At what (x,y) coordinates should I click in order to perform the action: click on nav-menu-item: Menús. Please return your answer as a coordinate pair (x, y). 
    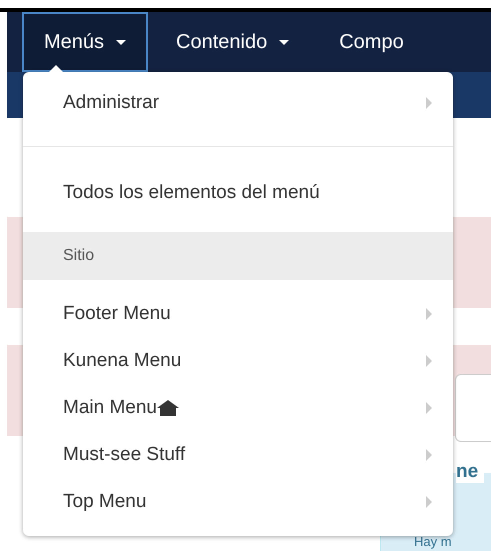
    Looking at the image, I should click on (85, 42).